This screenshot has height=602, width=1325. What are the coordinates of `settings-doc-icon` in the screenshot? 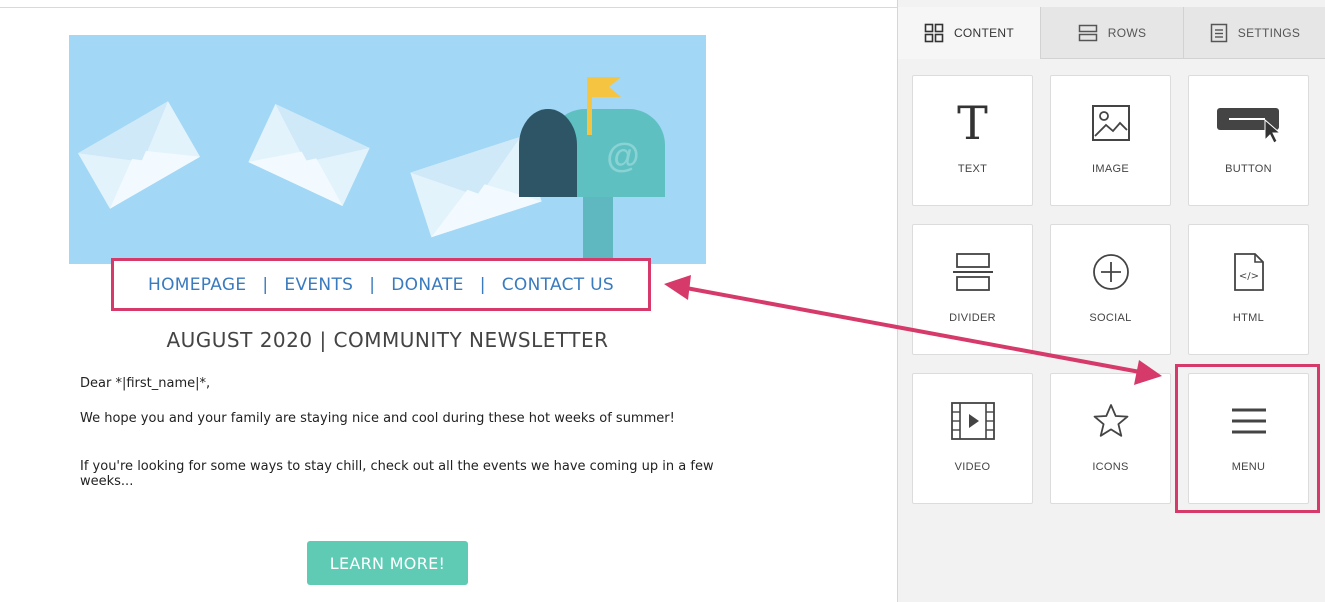 It's located at (1219, 32).